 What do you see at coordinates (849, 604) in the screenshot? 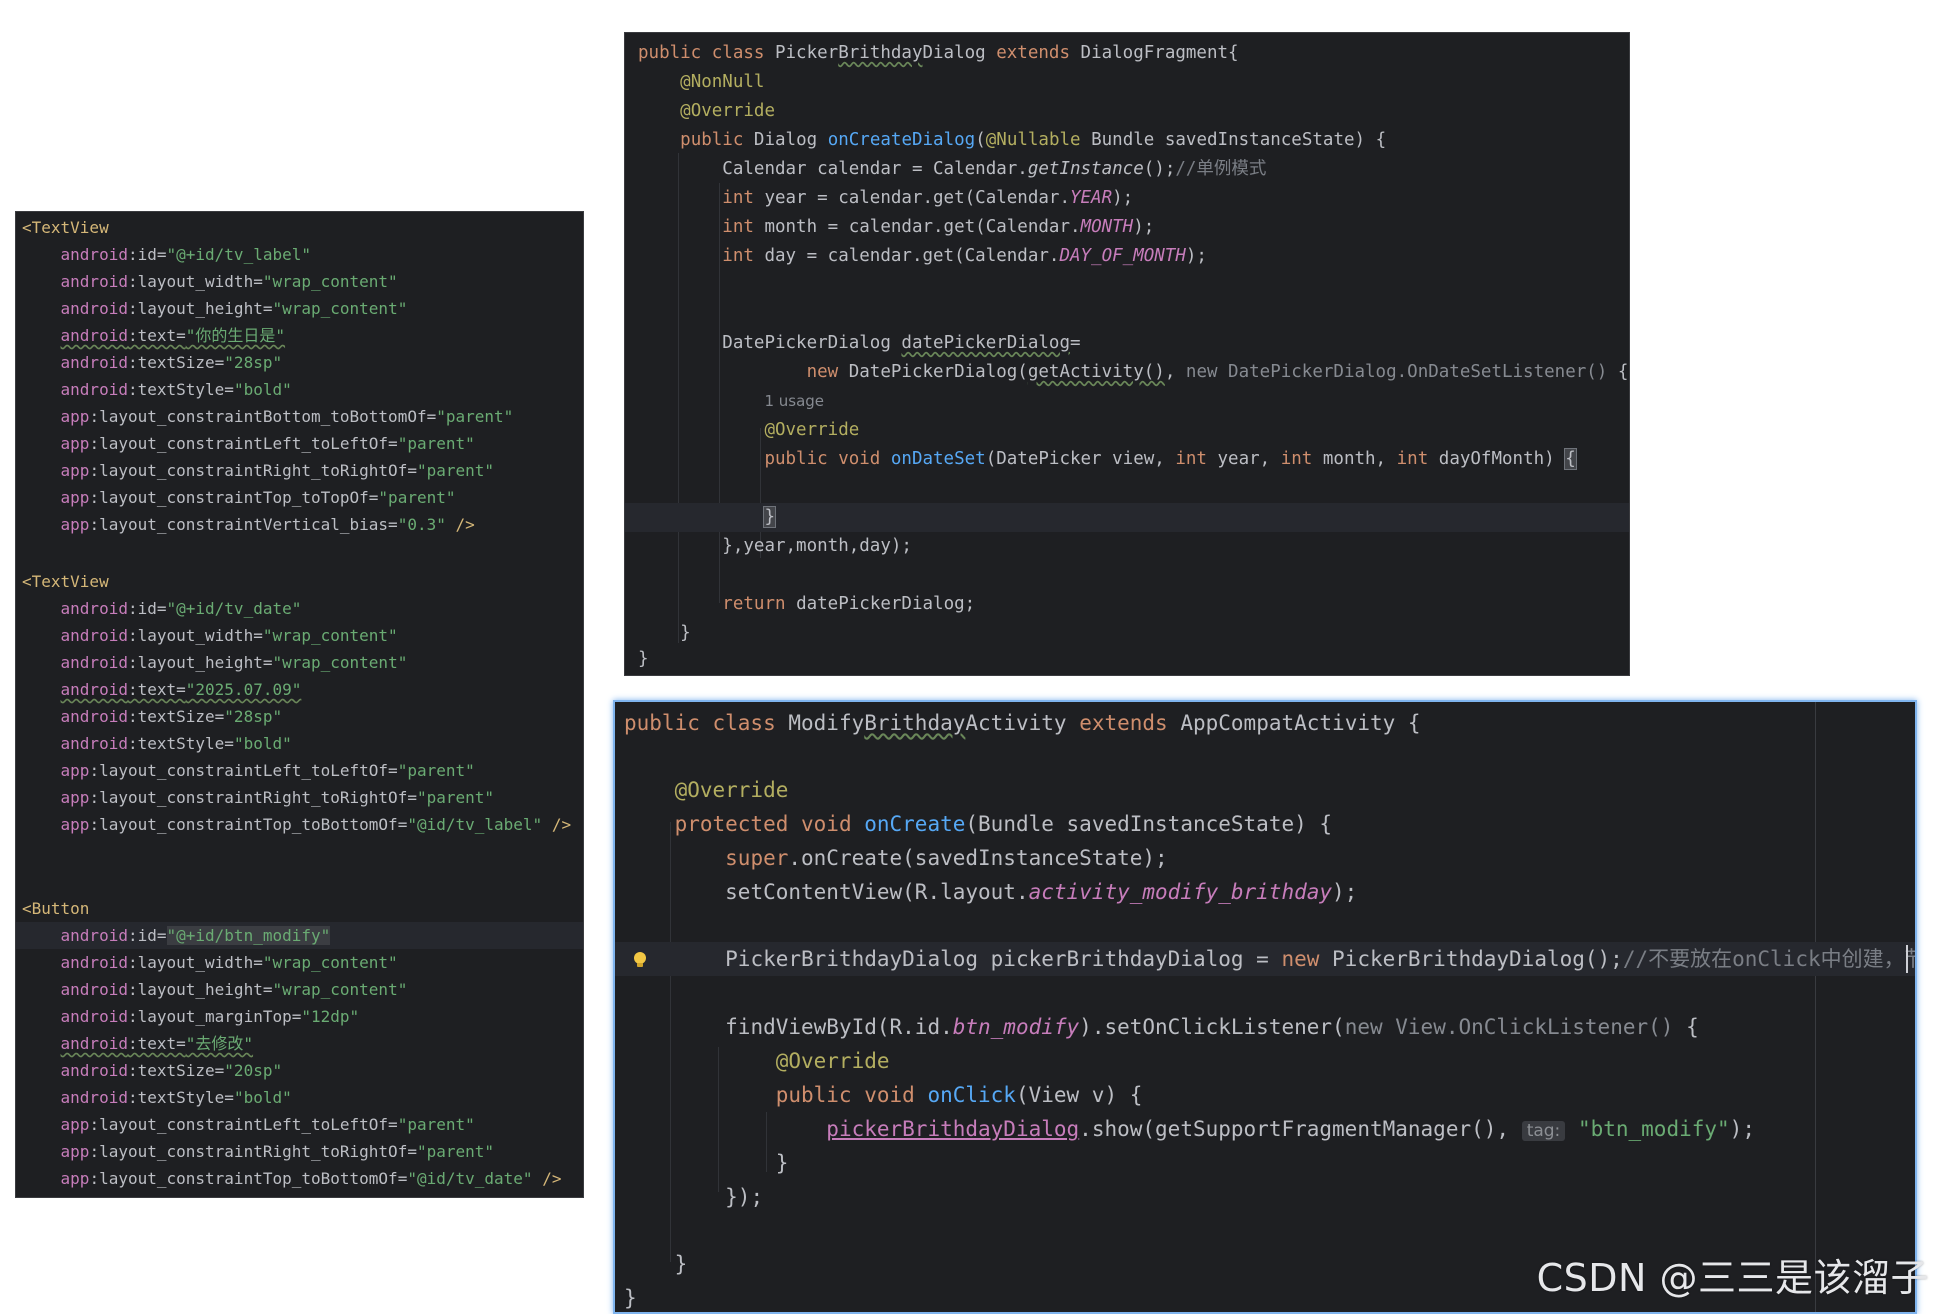
I see `code-line: return datePickerDialog;` at bounding box center [849, 604].